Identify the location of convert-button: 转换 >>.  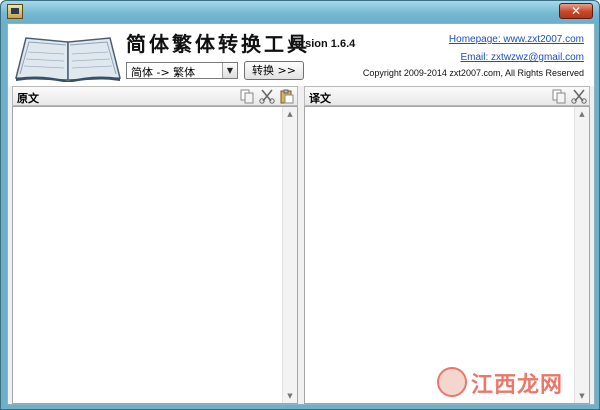
(274, 70).